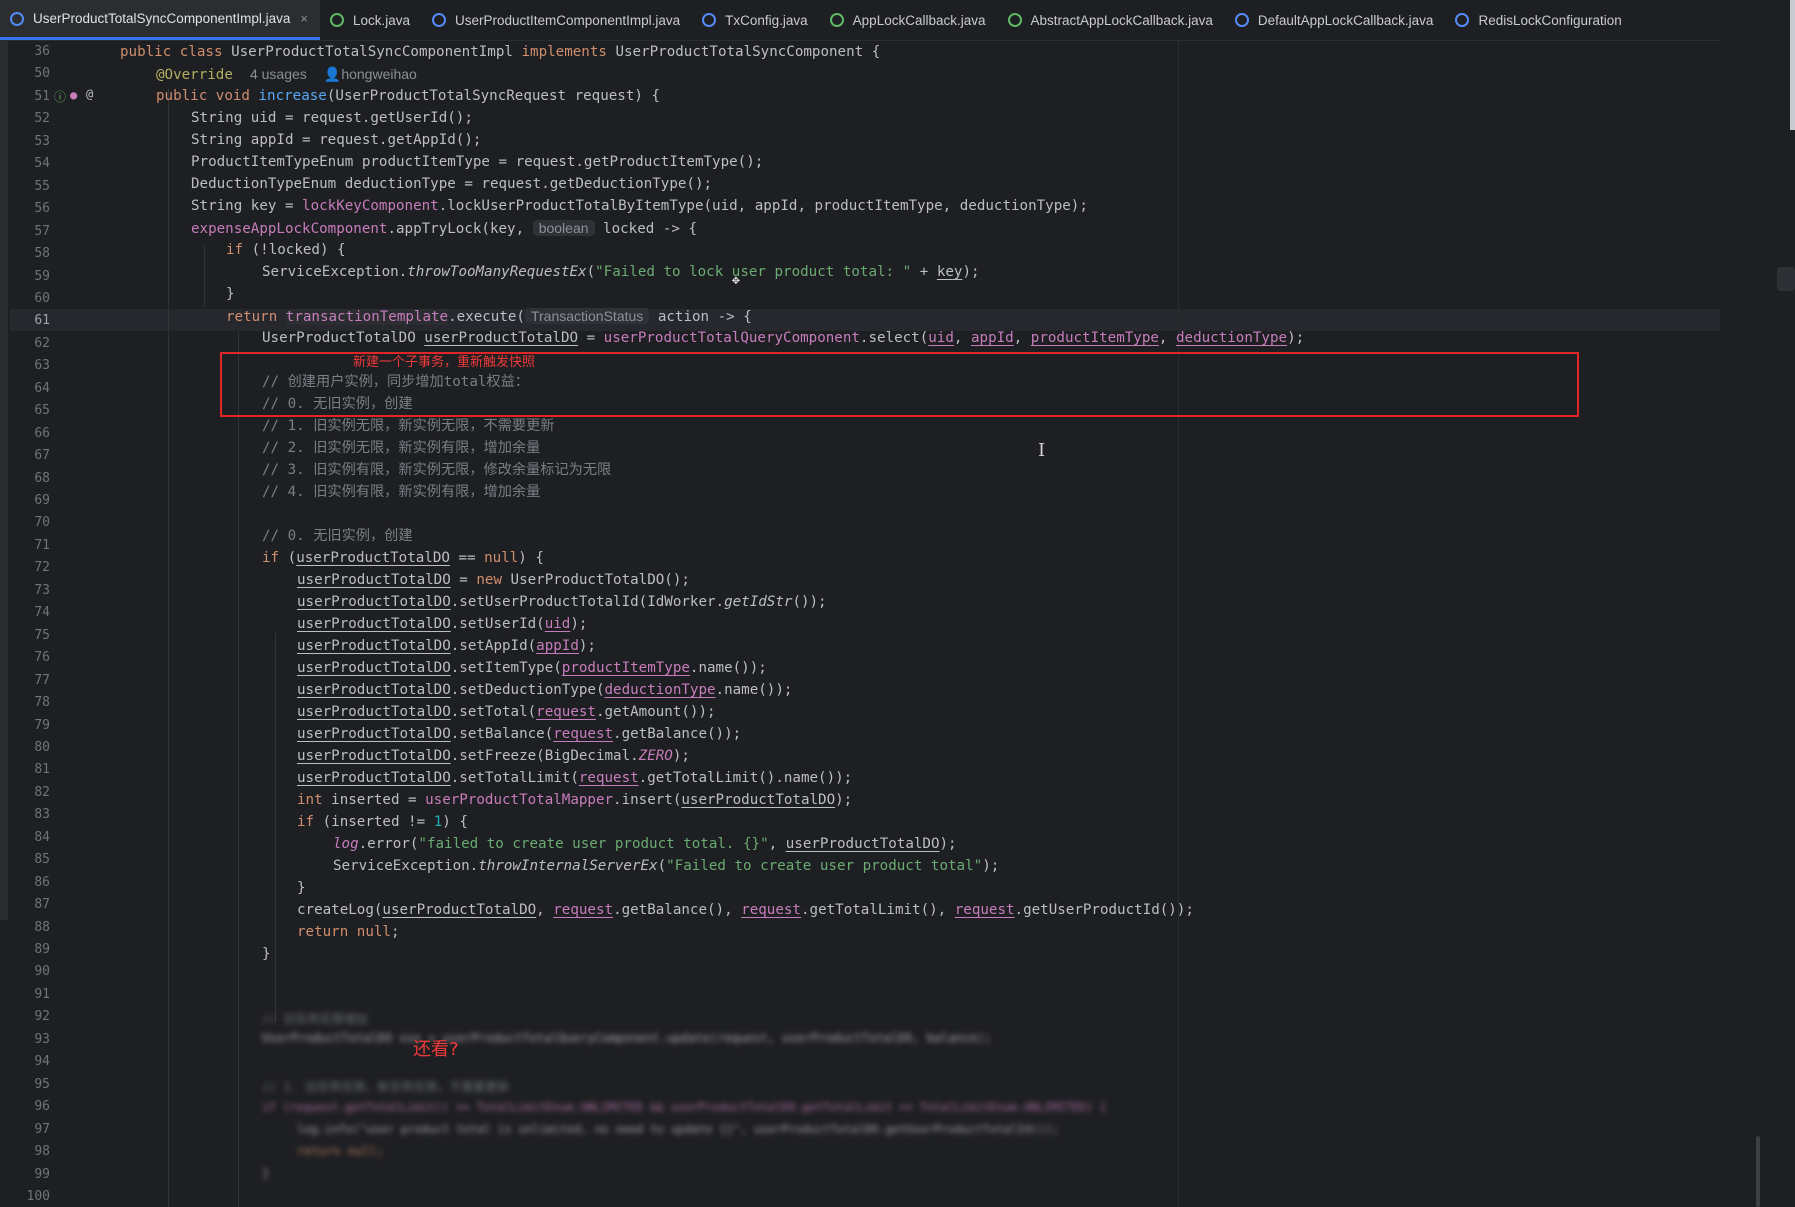 Image resolution: width=1795 pixels, height=1207 pixels. I want to click on editor-tab: UserProductItemComponentImpl.java, so click(557, 20).